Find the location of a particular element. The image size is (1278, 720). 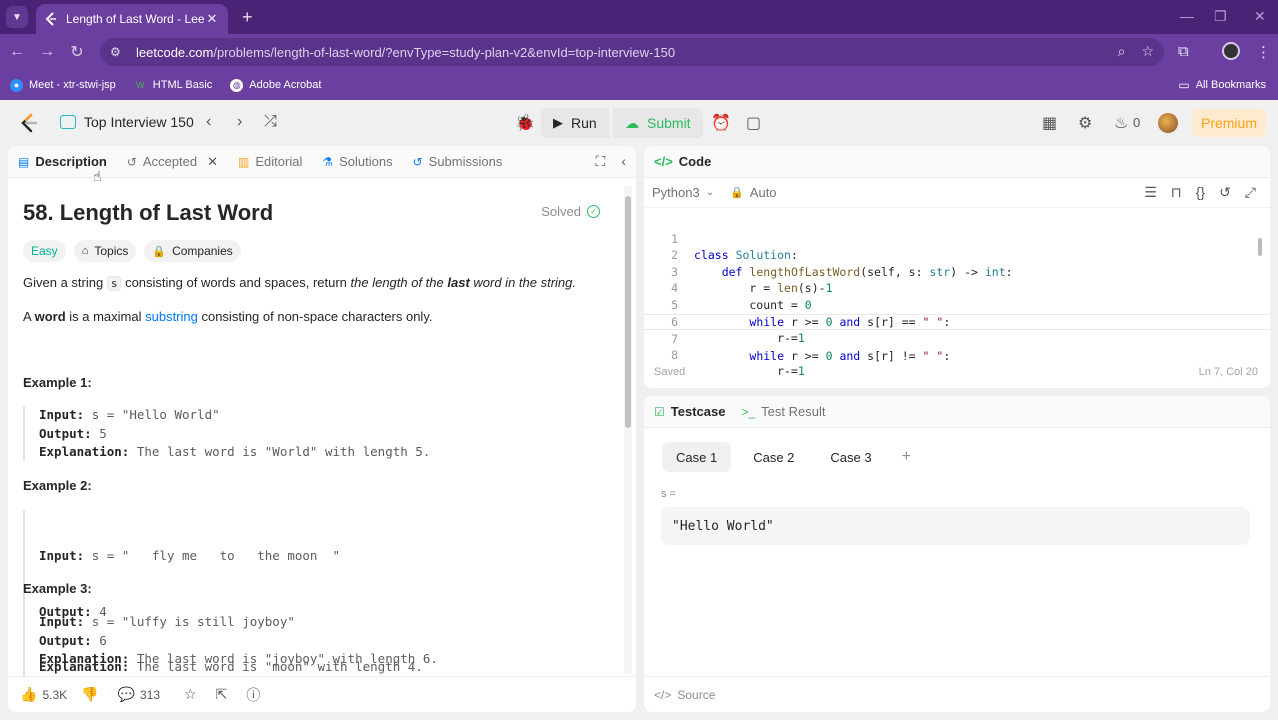

bookmark-star-icon: ☆ is located at coordinates (1147, 51).